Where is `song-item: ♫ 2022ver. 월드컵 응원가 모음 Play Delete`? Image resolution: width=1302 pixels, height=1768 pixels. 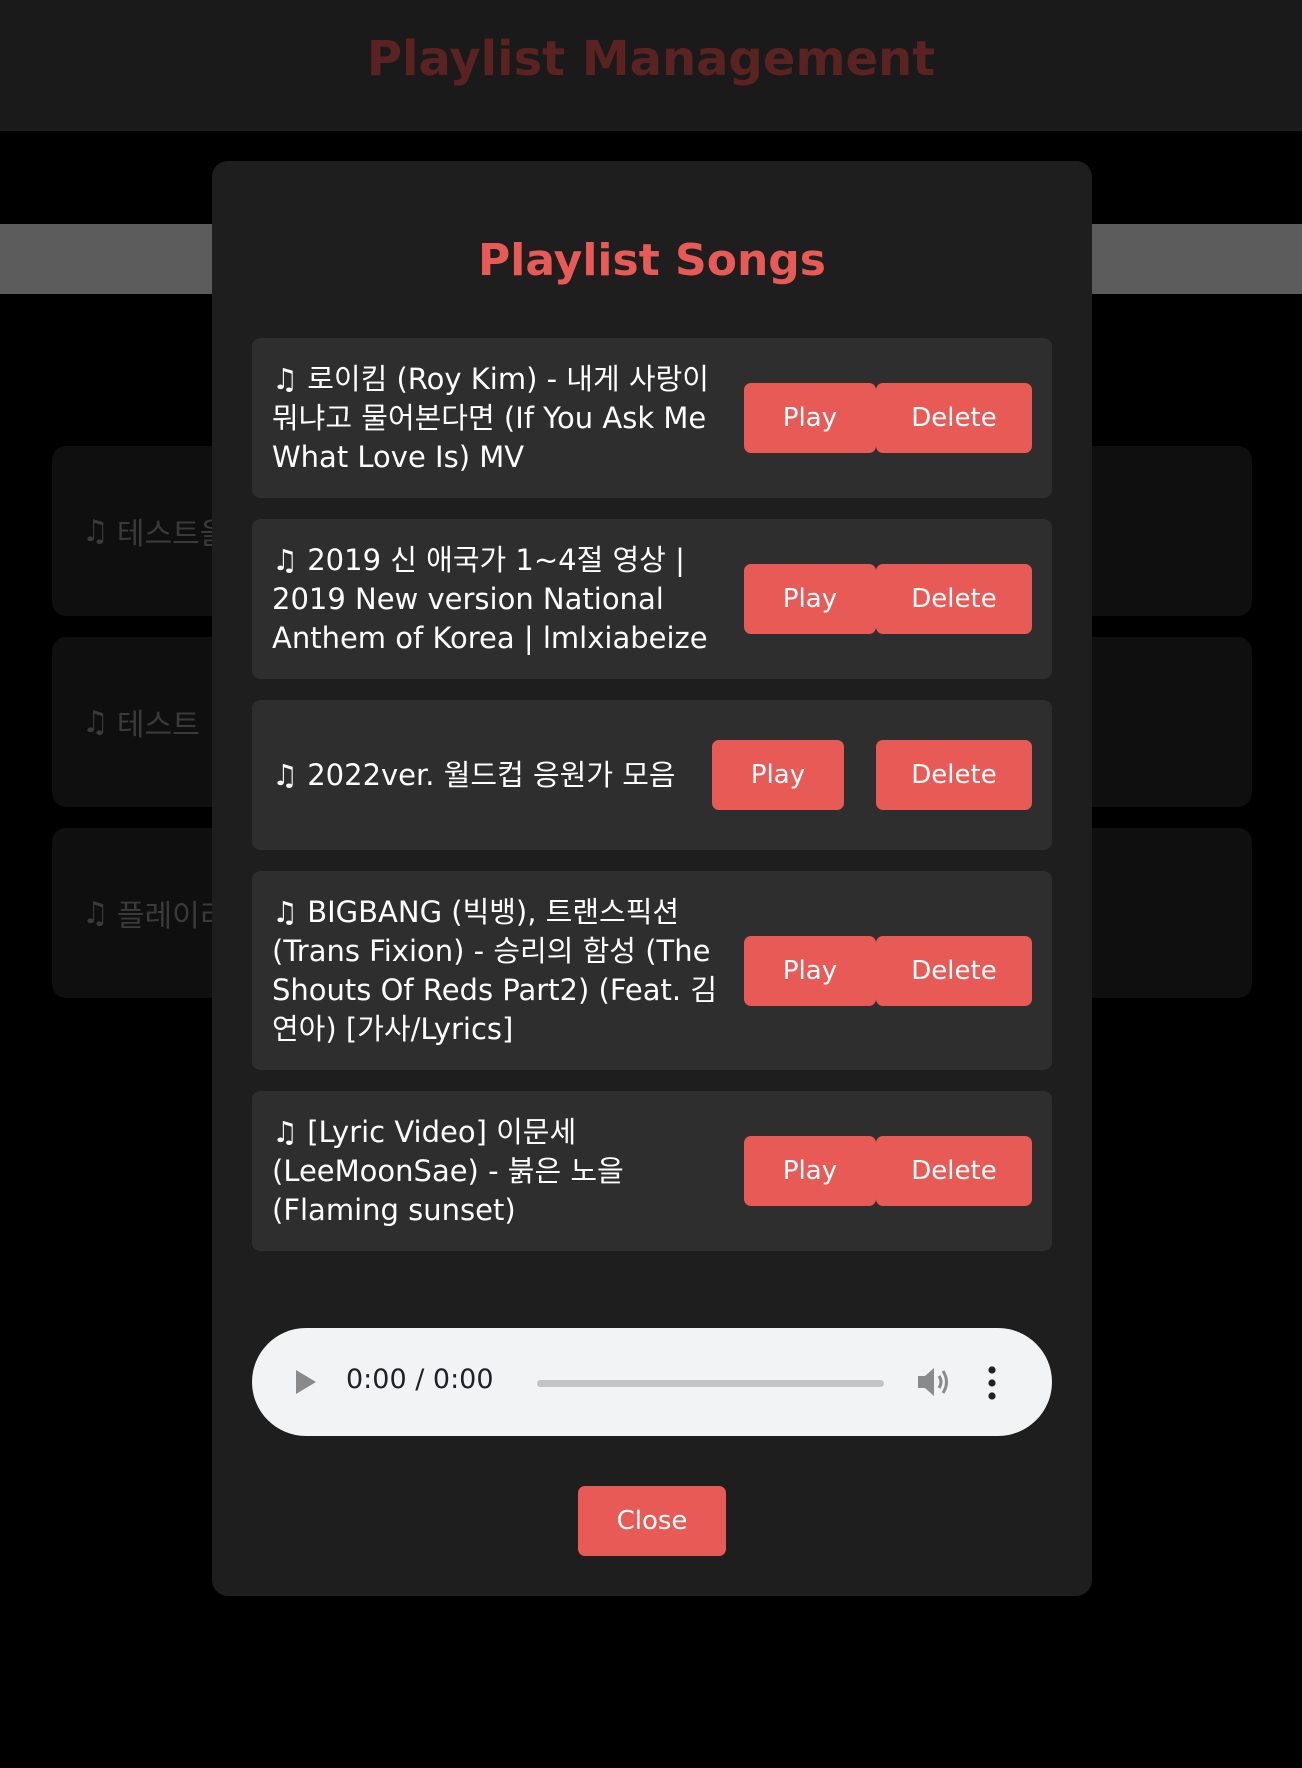 song-item: ♫ 2022ver. 월드컵 응원가 모음 Play Delete is located at coordinates (652, 775).